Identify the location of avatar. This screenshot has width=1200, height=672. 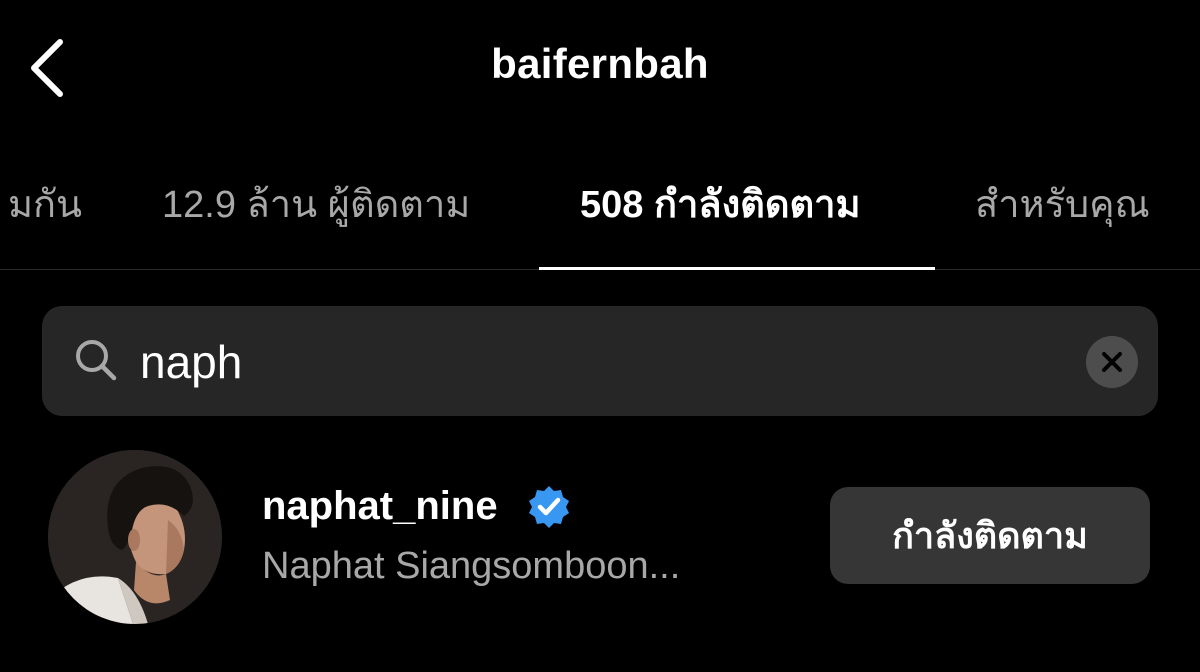
(135, 537).